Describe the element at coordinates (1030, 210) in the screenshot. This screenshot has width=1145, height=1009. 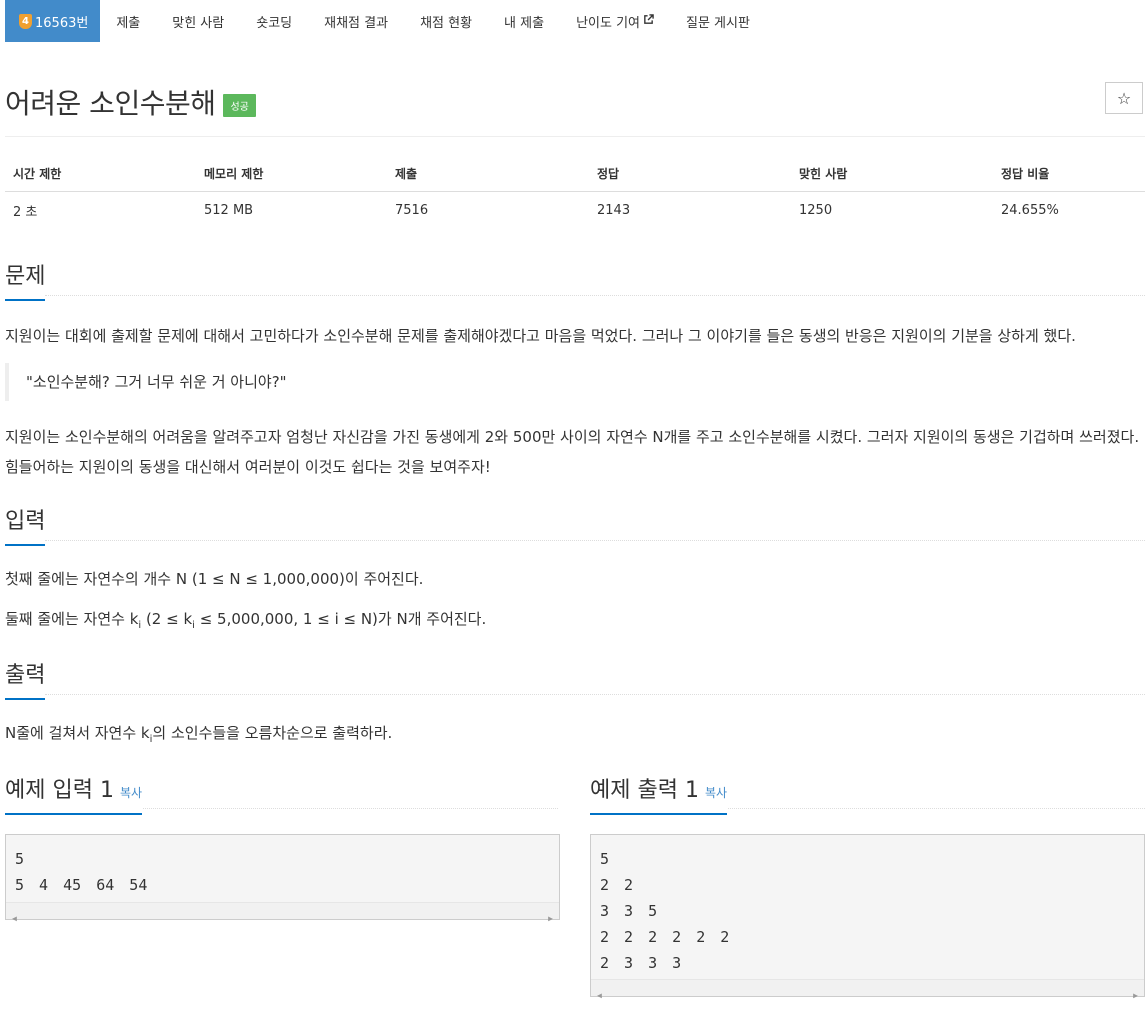
I see `info-ratio: 24.655%` at that location.